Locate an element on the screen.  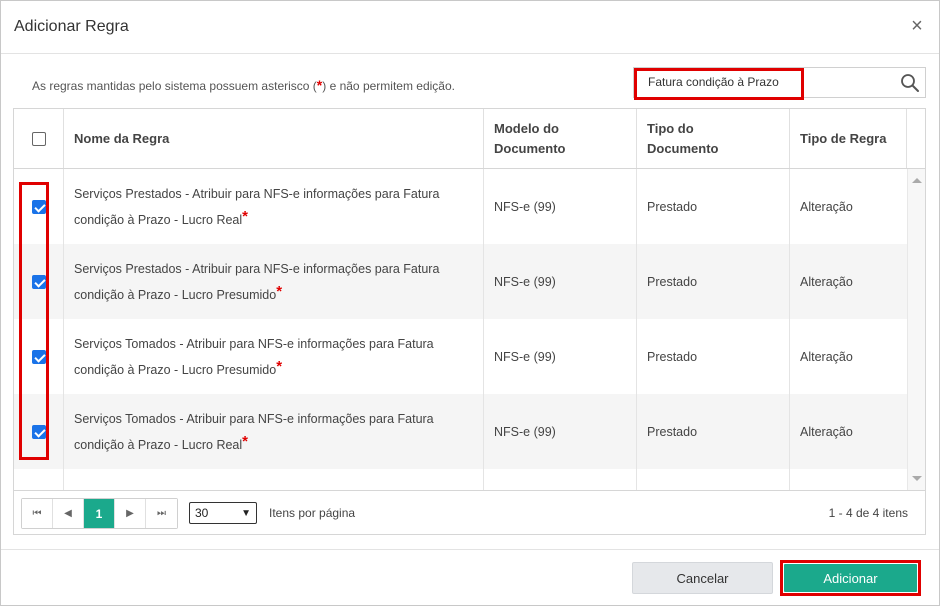
scroll-down-icon is located at coordinates (917, 478).